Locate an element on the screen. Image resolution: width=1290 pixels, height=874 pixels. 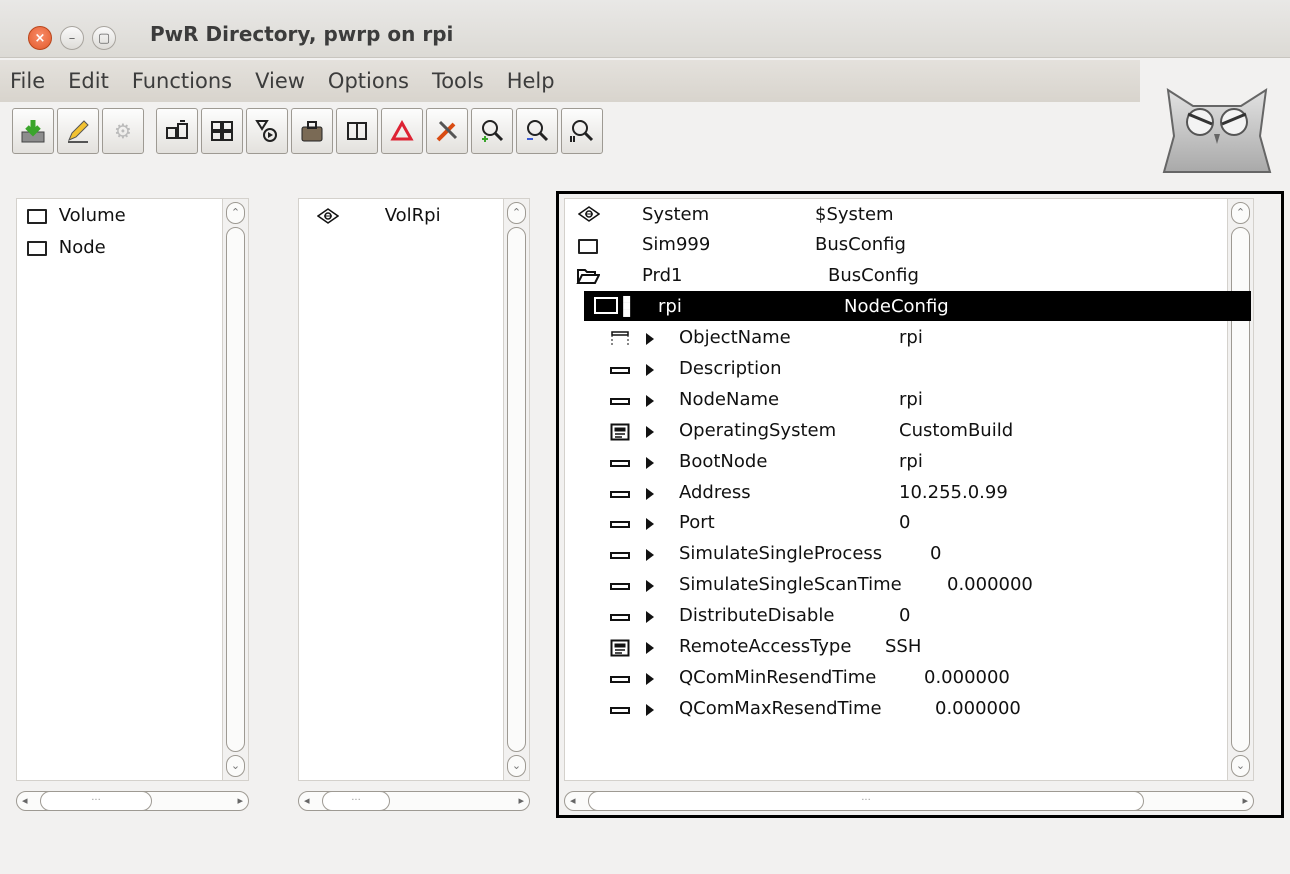
hierarchy-button is located at coordinates (222, 131).